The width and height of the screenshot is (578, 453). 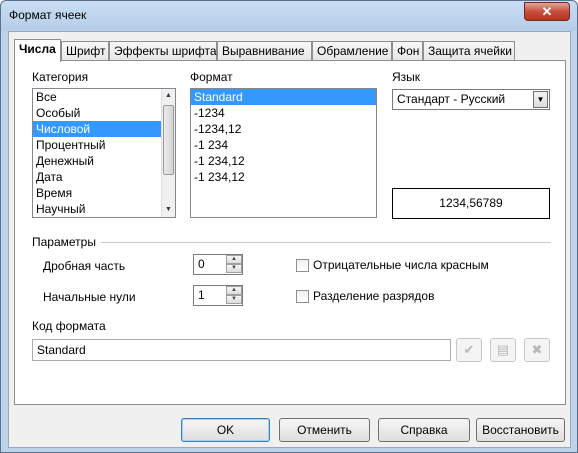 What do you see at coordinates (104, 113) in the screenshot?
I see `list-item: Особый` at bounding box center [104, 113].